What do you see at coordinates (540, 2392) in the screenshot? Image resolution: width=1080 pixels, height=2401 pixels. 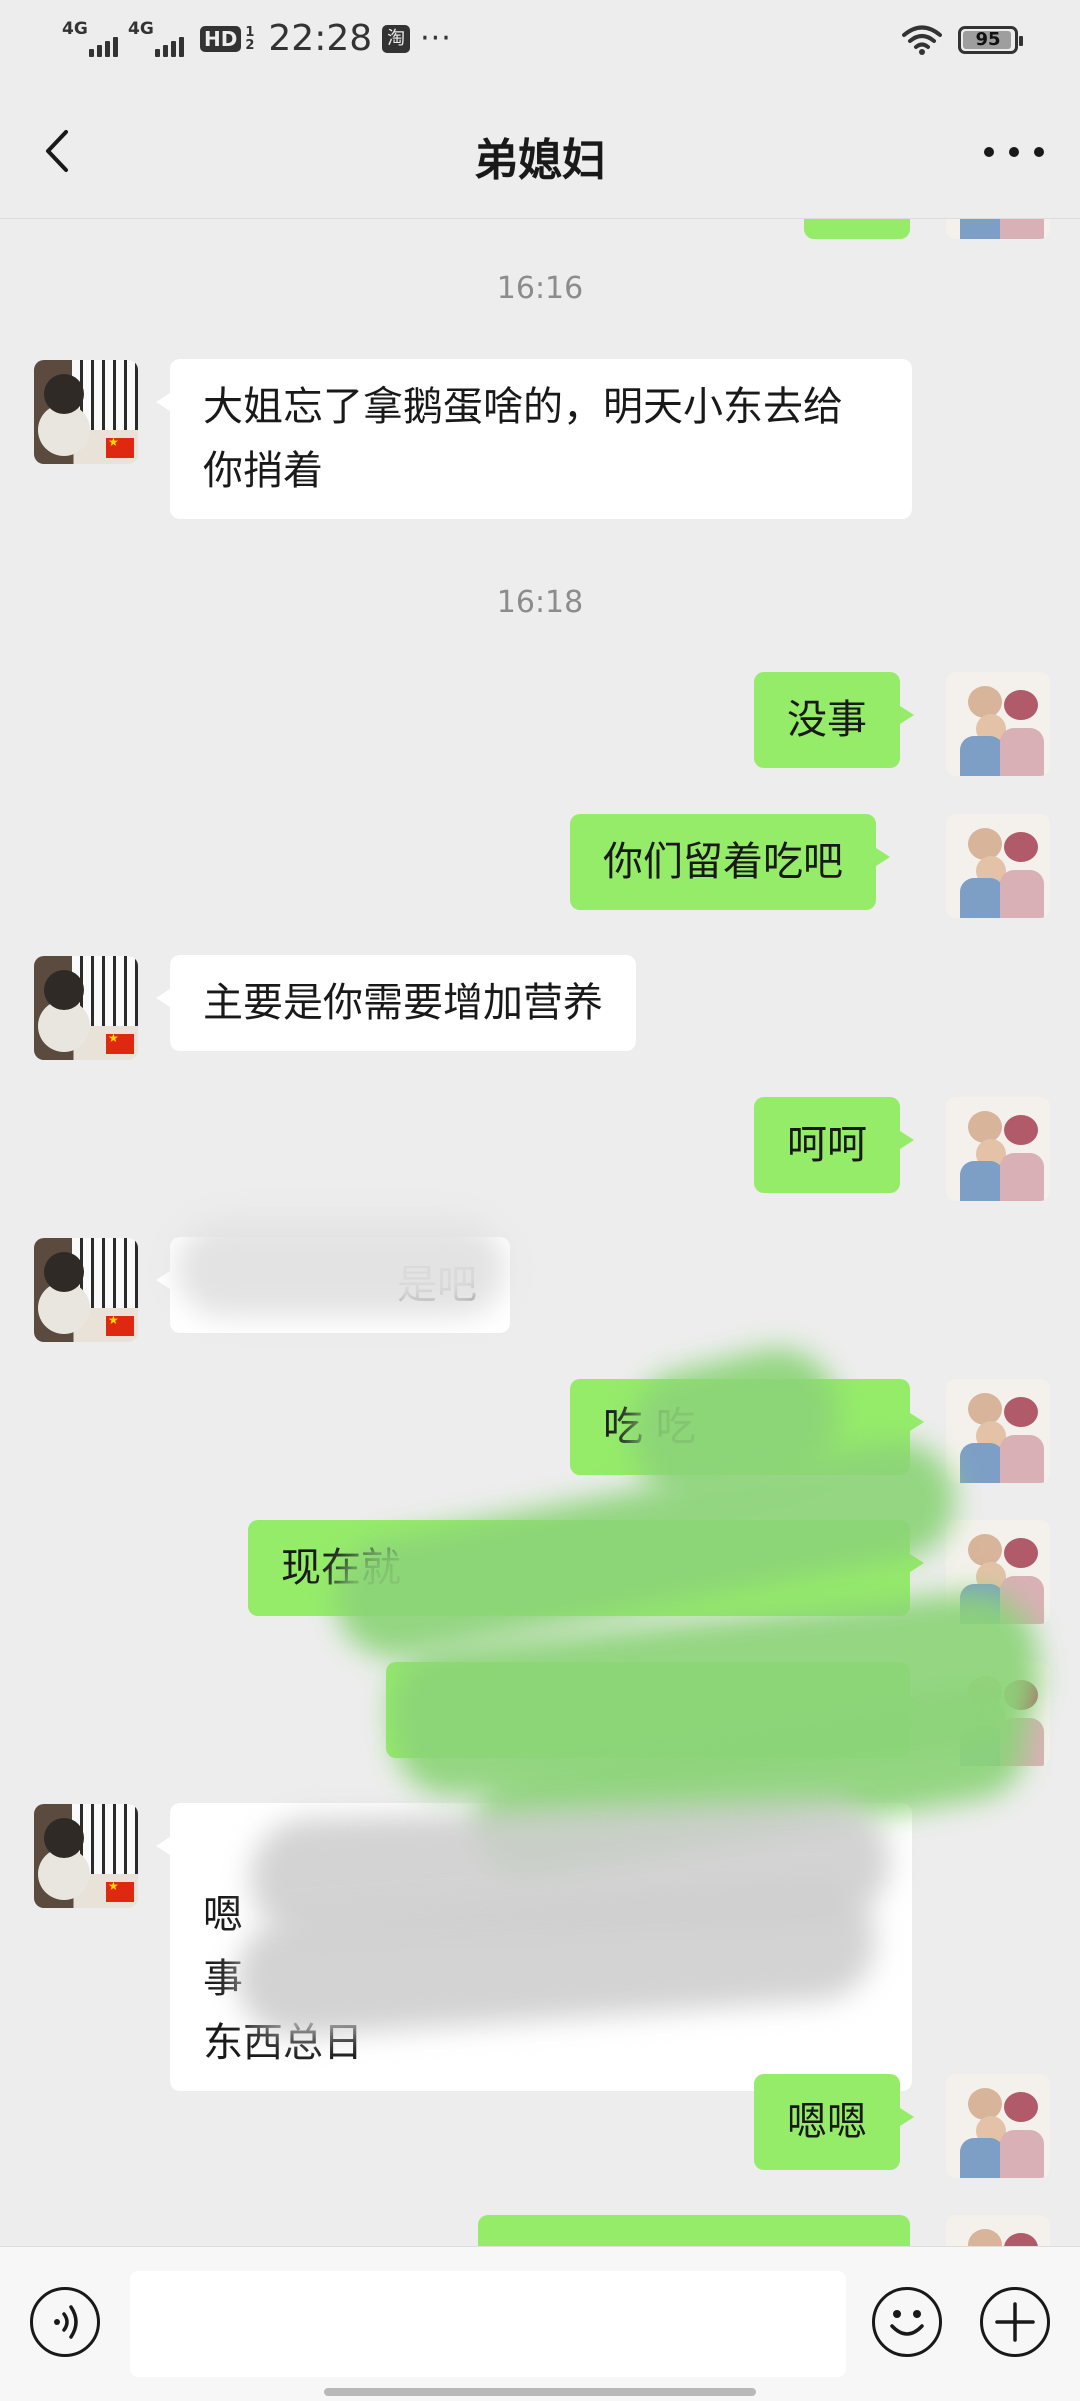 I see `home-indicator` at bounding box center [540, 2392].